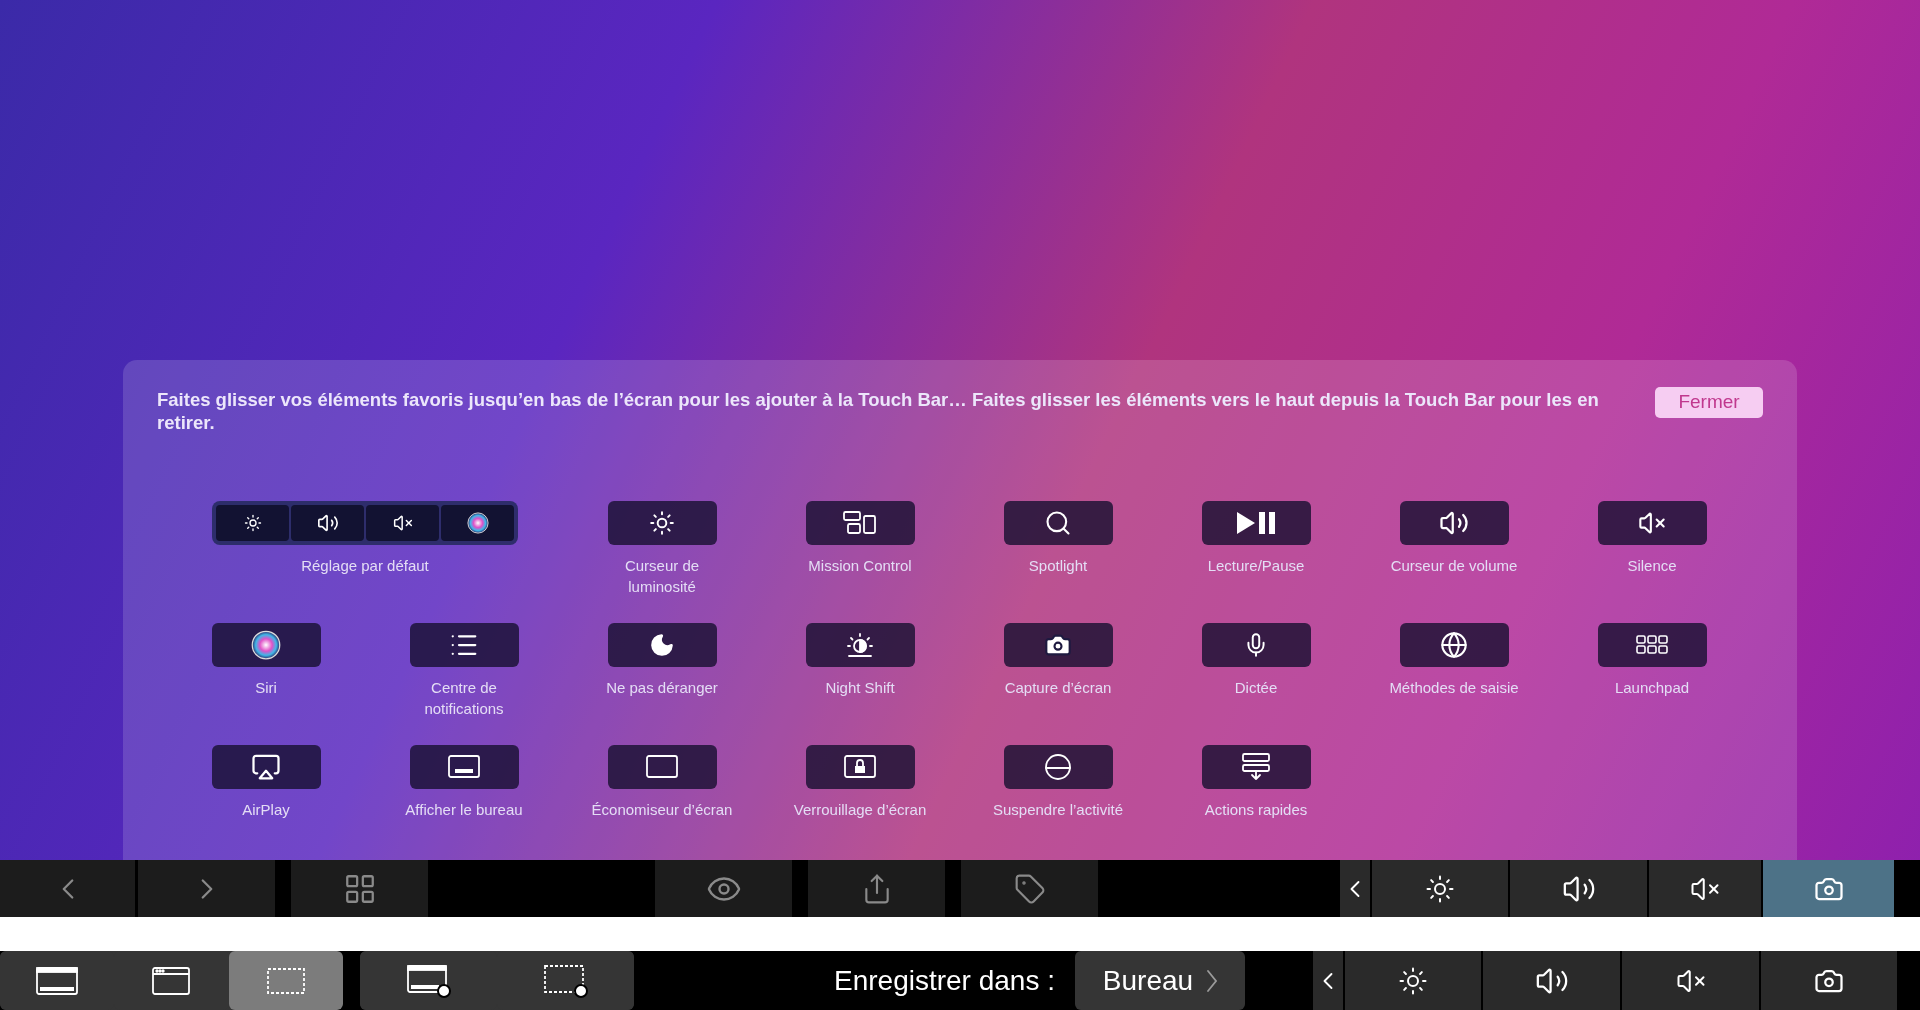 This screenshot has width=1920, height=1010. I want to click on instructions-text: Faites glisser vos éléments favoris jusqu’en bas de l’écran pour les ajouter à la Touch Bar… Faites glisser les éléments vers le haut depuis la Touch Bar pour les en retirer., so click(878, 411).